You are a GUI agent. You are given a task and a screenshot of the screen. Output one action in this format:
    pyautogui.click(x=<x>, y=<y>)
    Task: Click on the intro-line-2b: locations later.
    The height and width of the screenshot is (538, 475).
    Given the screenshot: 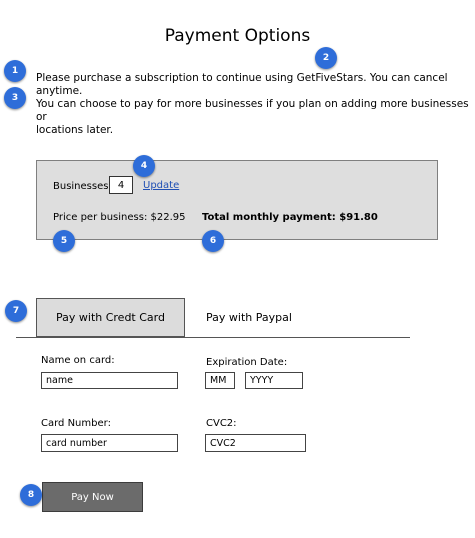 What is the action you would take?
    pyautogui.click(x=75, y=130)
    